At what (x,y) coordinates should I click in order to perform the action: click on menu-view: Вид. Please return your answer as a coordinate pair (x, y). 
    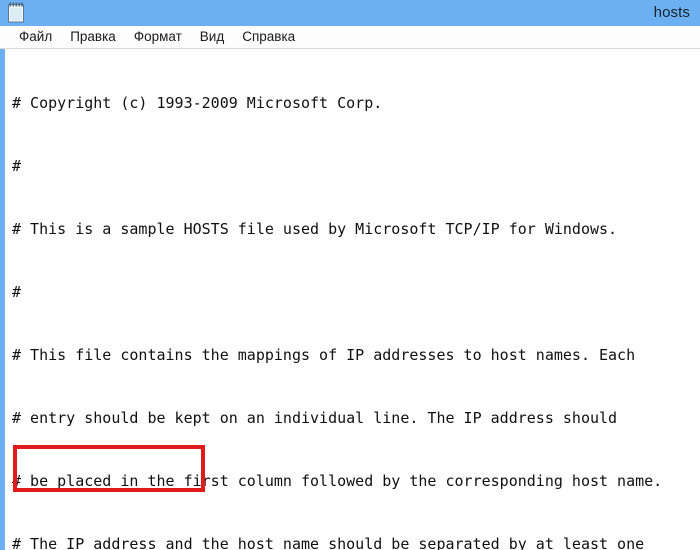
    Looking at the image, I should click on (212, 37).